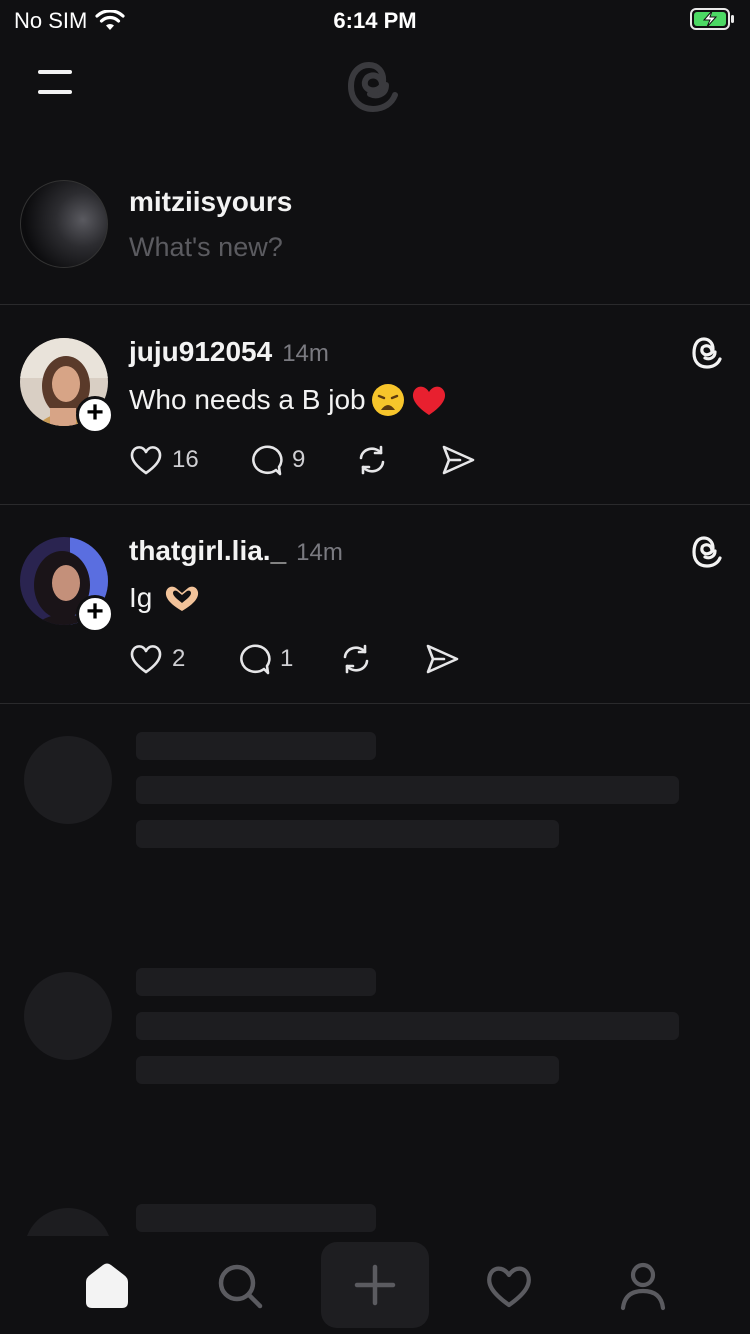 This screenshot has height=1334, width=750. What do you see at coordinates (375, 237) in the screenshot?
I see `new-thread-composer: mitziisyours What's new?` at bounding box center [375, 237].